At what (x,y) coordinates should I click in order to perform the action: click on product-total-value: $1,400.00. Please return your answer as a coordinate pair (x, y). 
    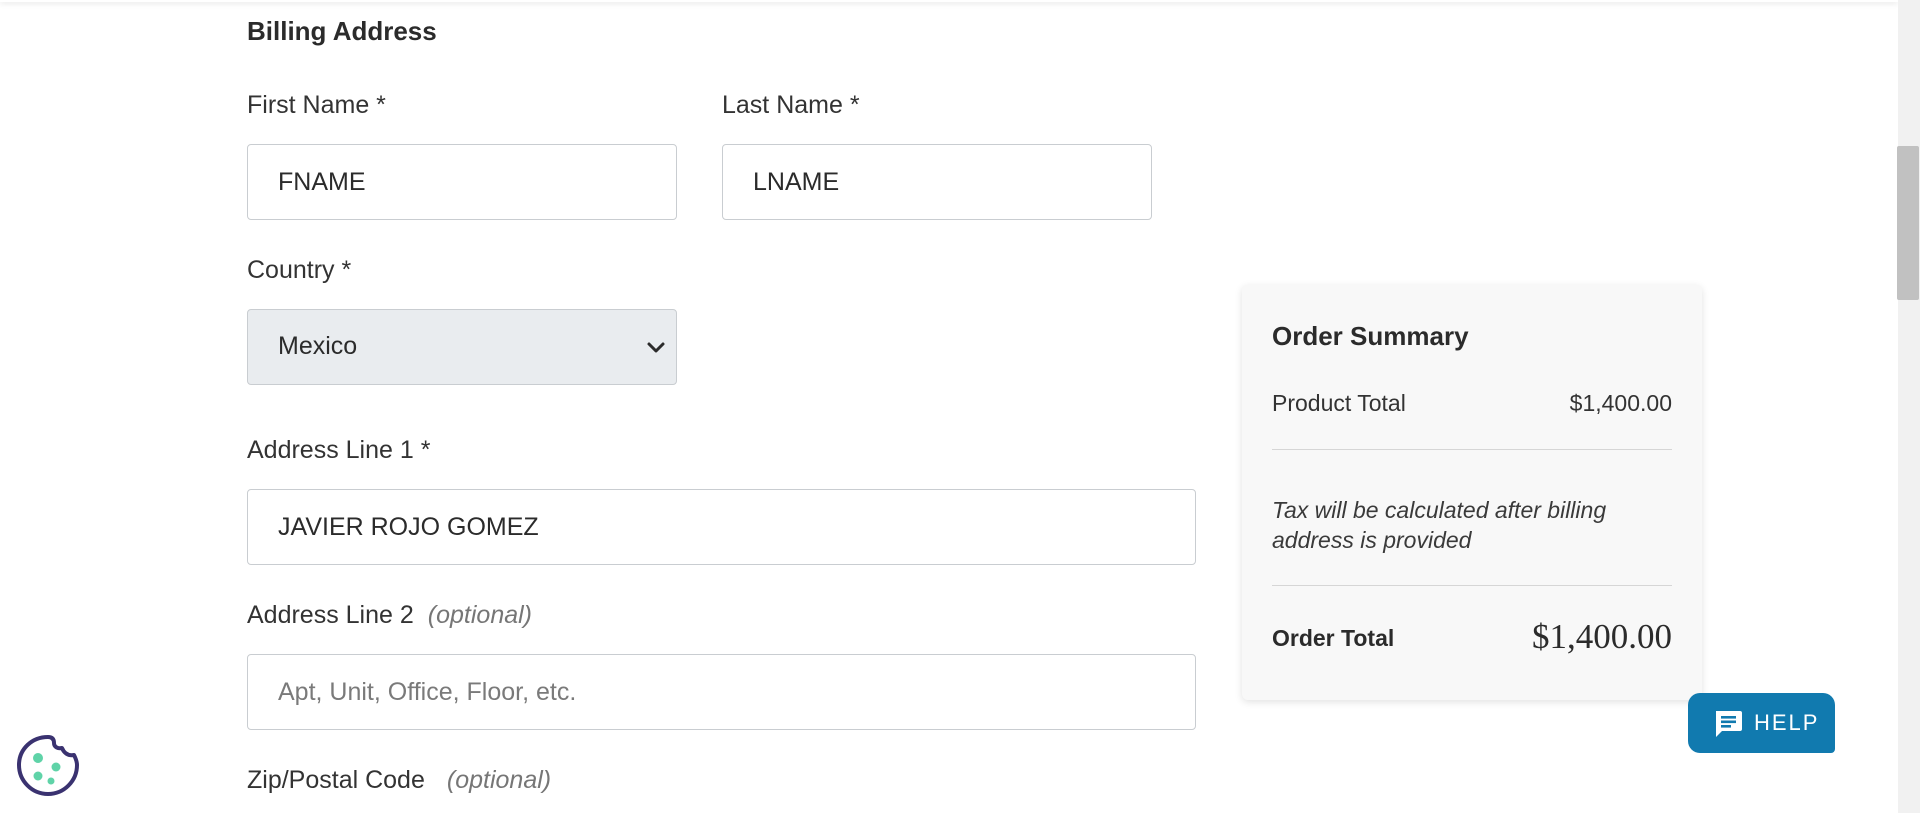
    Looking at the image, I should click on (1620, 403).